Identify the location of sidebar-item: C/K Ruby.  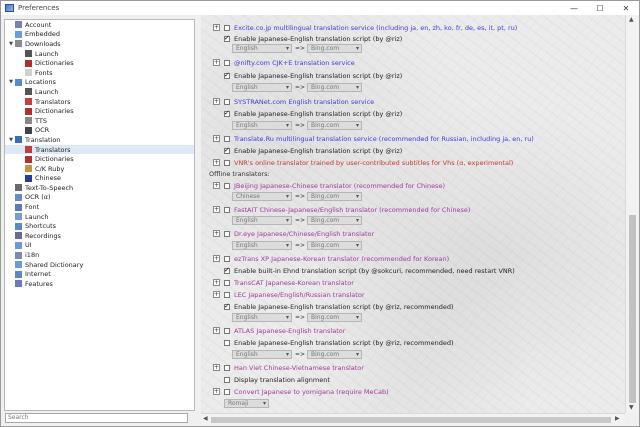
(99, 169).